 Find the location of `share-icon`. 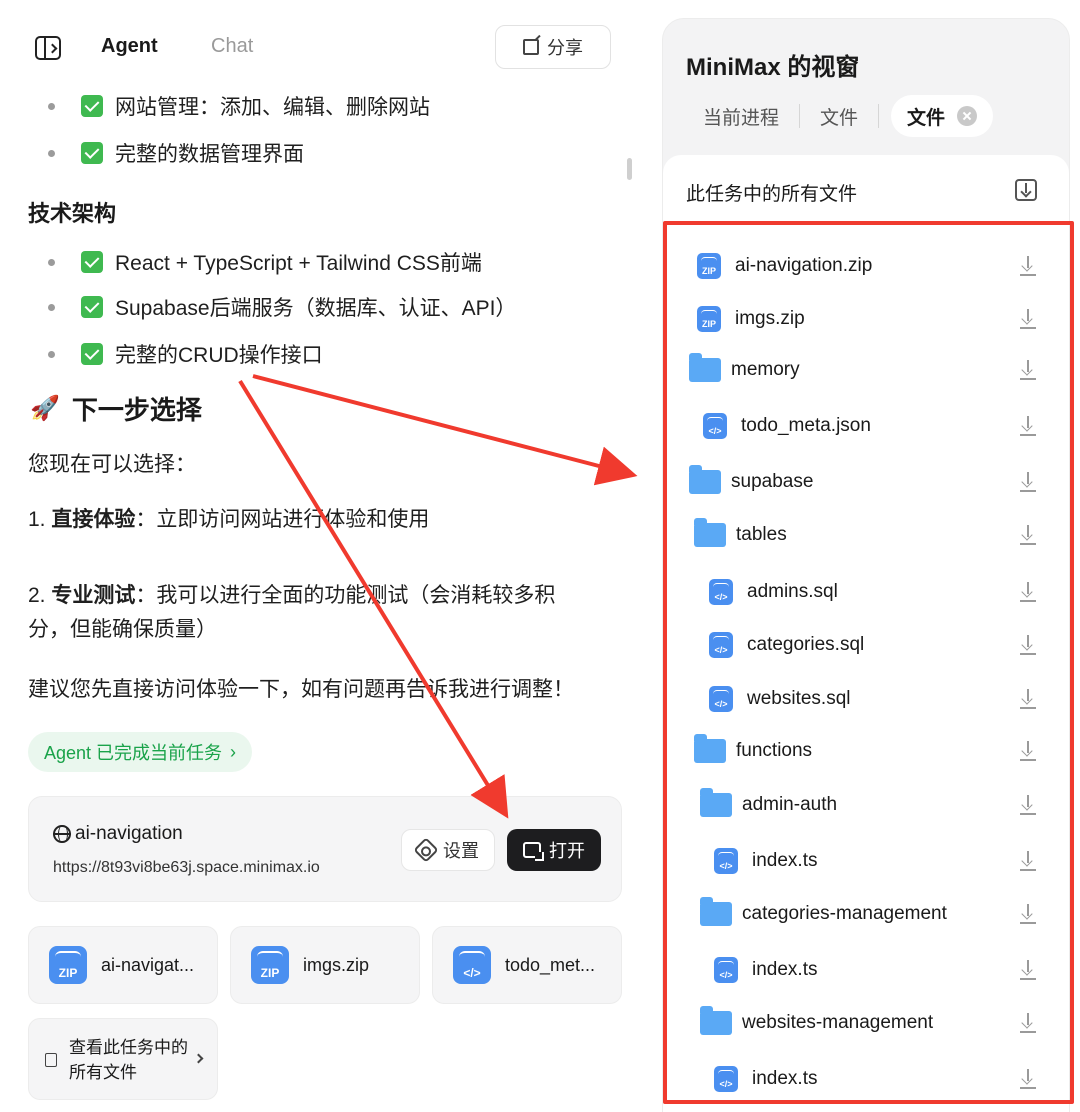

share-icon is located at coordinates (531, 47).